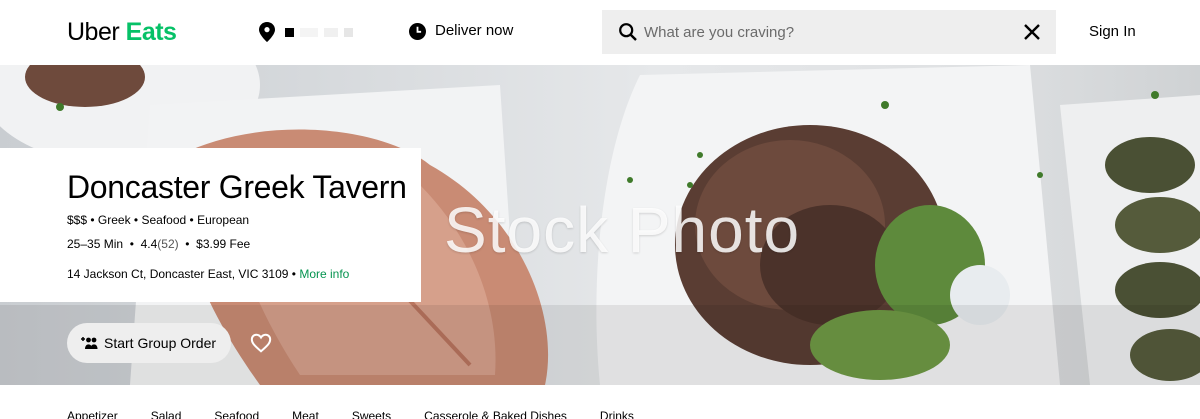 Image resolution: width=1200 pixels, height=419 pixels. Describe the element at coordinates (160, 343) in the screenshot. I see `start-group-order-label: Start Group Order` at that location.